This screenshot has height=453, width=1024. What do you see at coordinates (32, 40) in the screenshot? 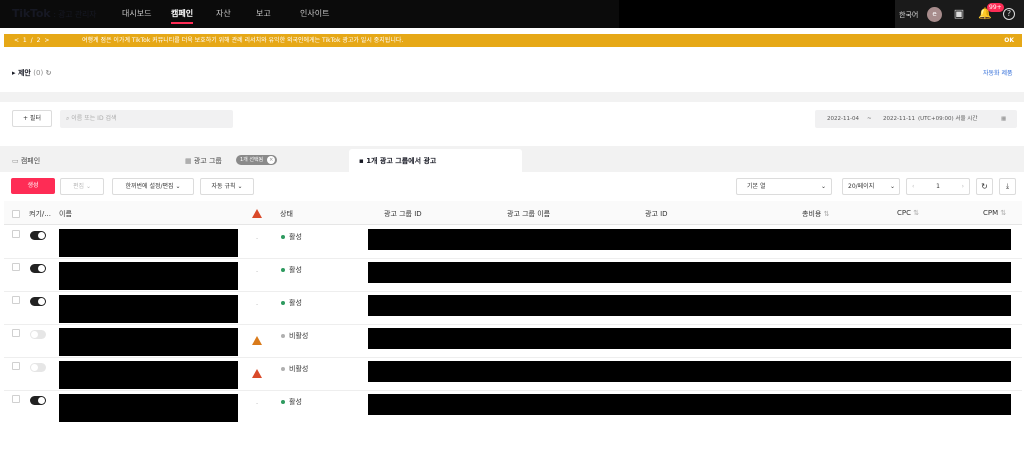
I see `notice-pager: < 1 / 2 >` at bounding box center [32, 40].